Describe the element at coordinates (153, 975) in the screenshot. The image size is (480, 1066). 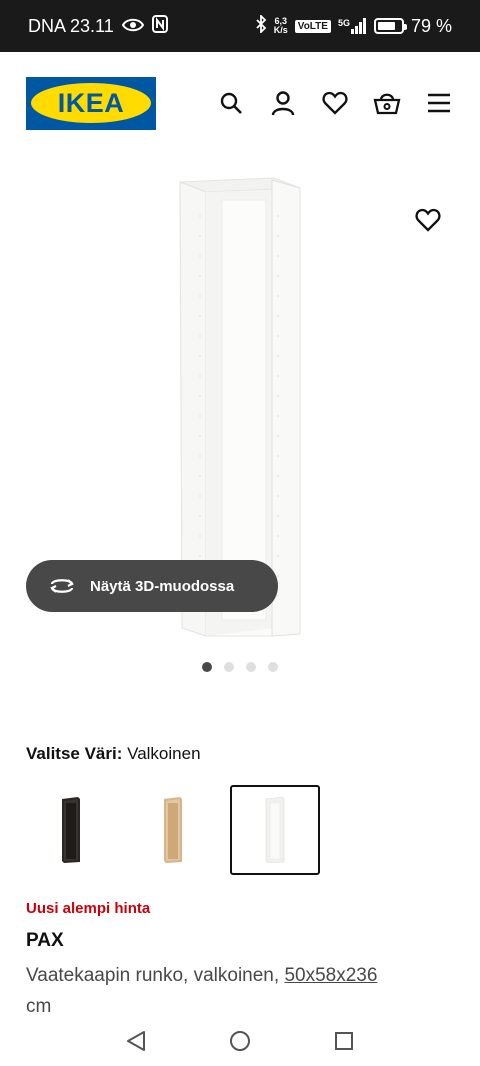
I see `product-description-text: Vaatekaapin runko, valkoinen,` at that location.